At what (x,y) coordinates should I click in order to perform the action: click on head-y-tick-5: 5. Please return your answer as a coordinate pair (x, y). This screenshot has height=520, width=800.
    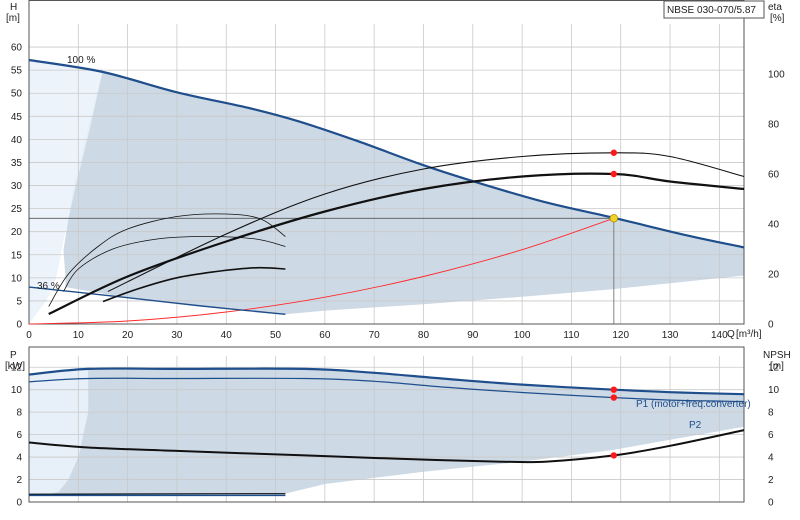
    Looking at the image, I should click on (19, 301).